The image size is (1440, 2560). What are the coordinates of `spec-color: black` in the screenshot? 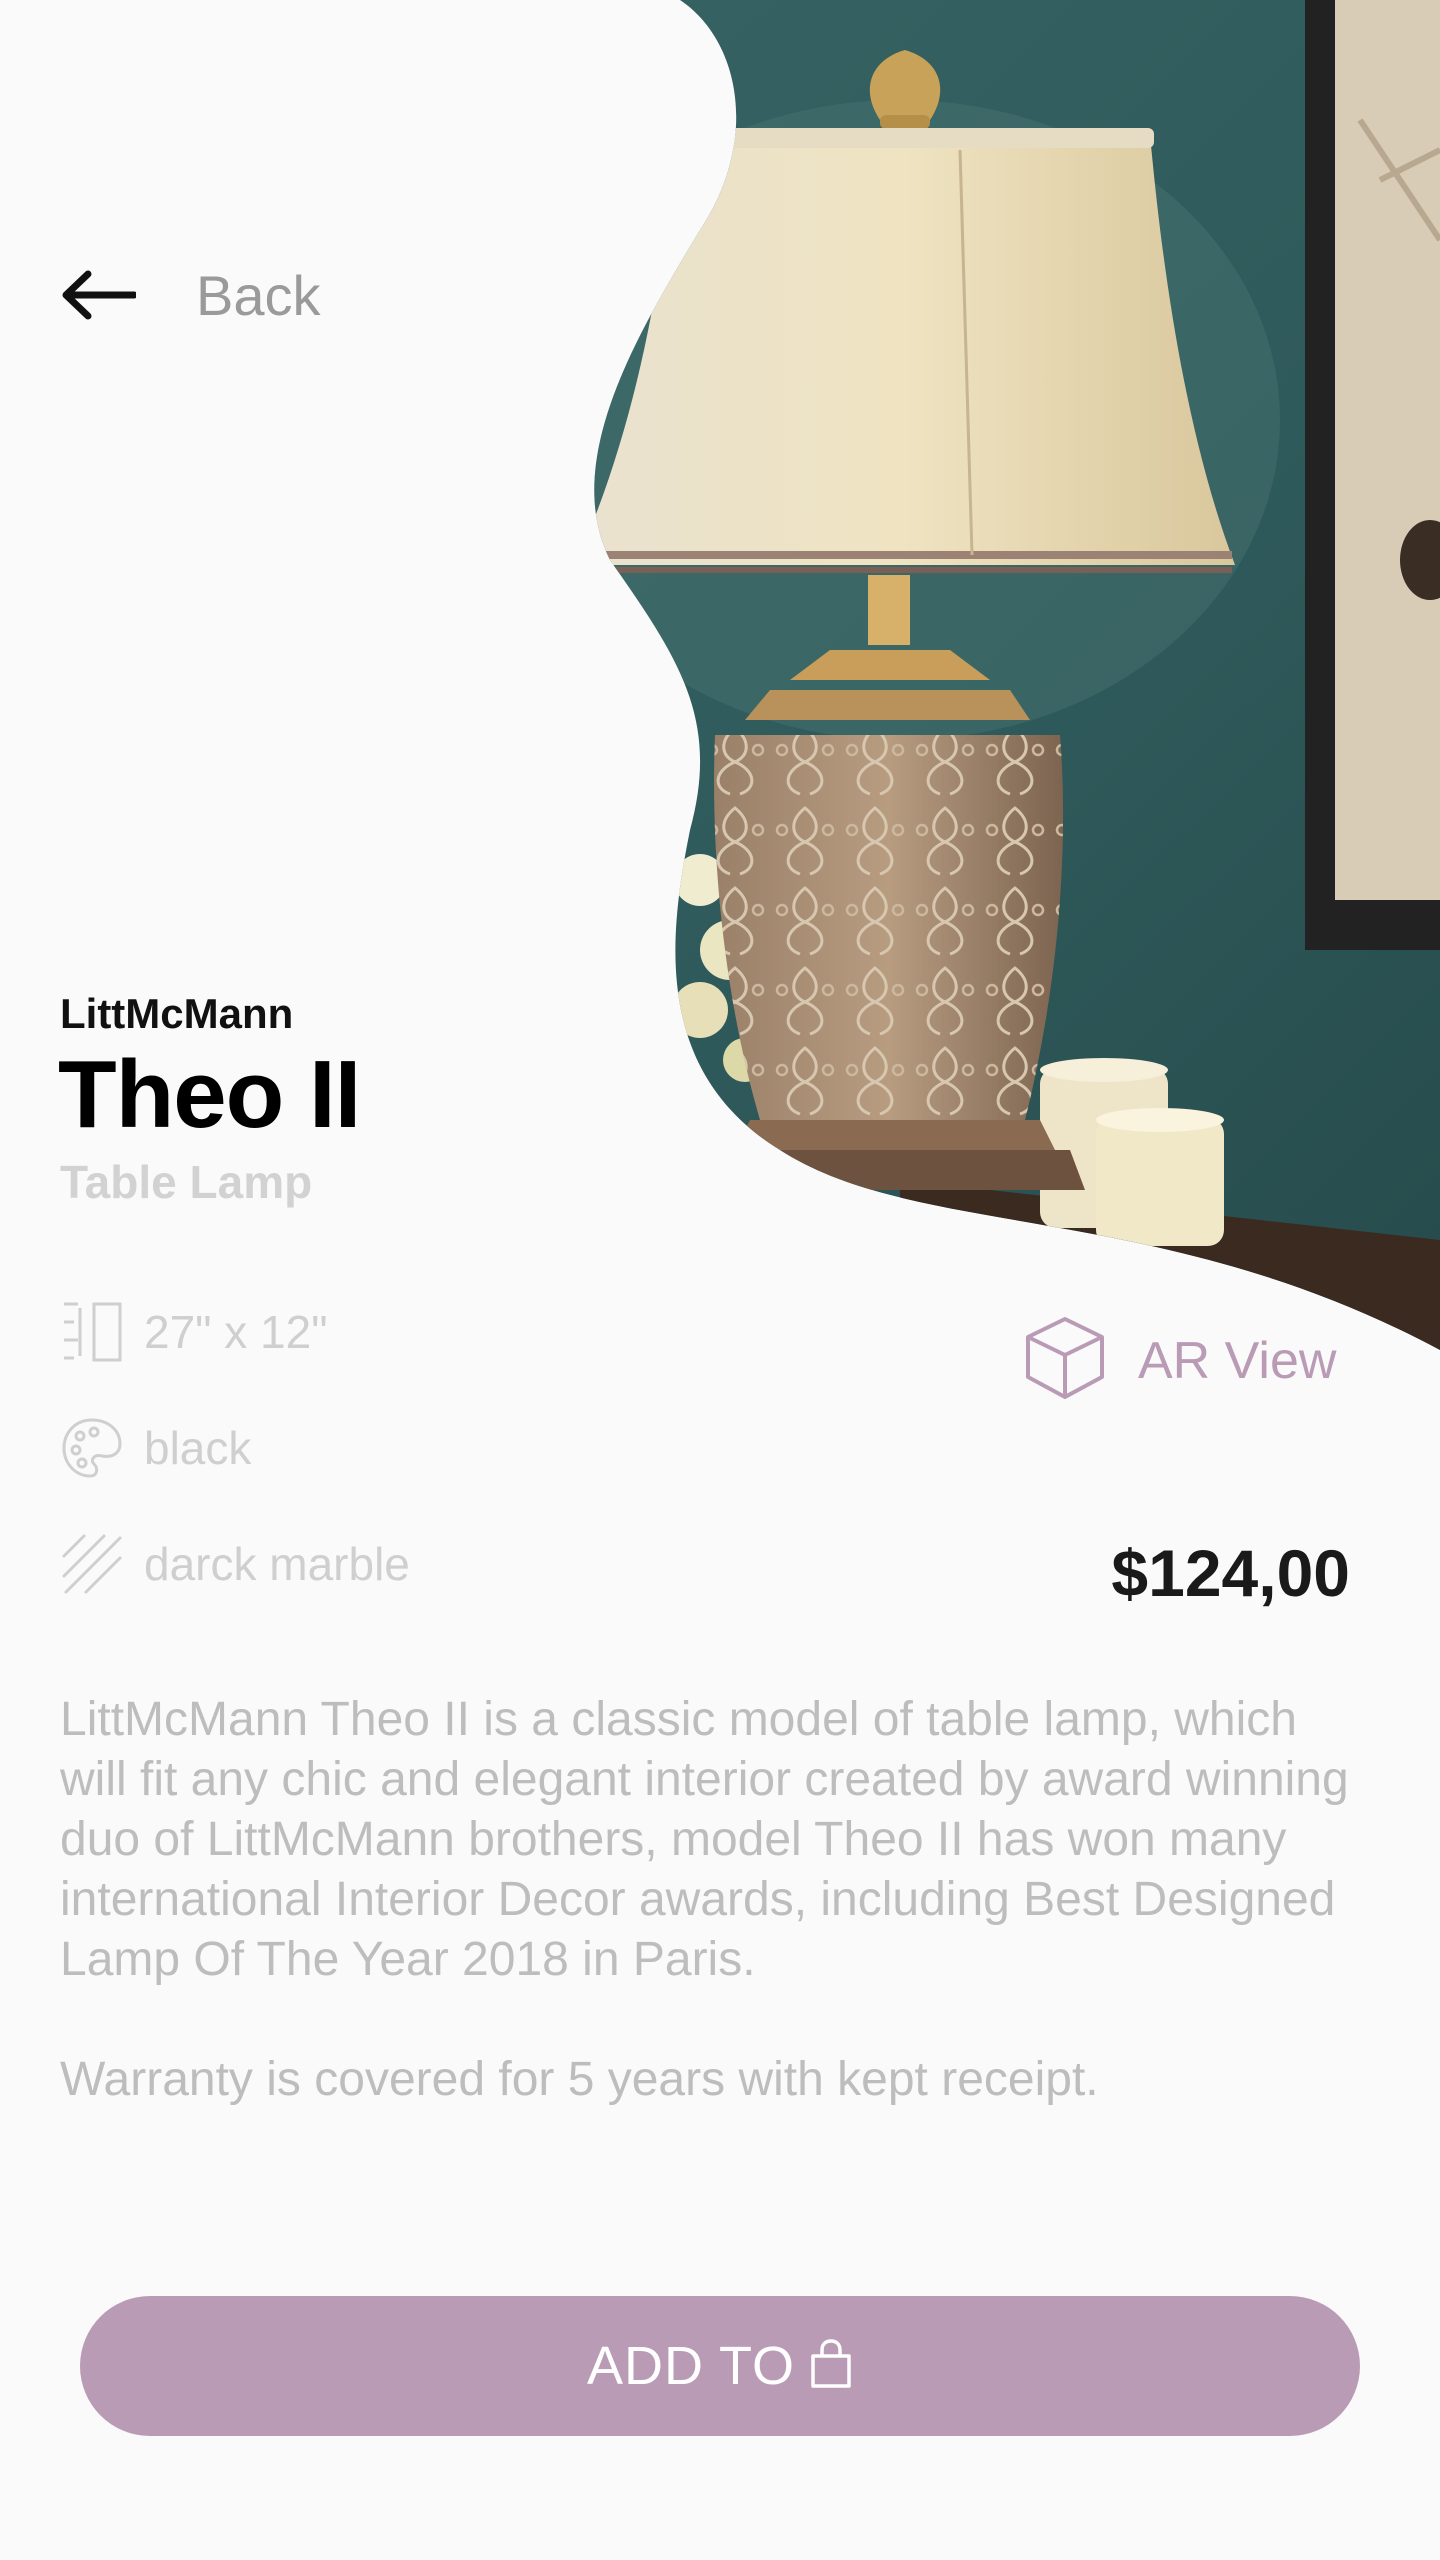 It's located at (155, 1448).